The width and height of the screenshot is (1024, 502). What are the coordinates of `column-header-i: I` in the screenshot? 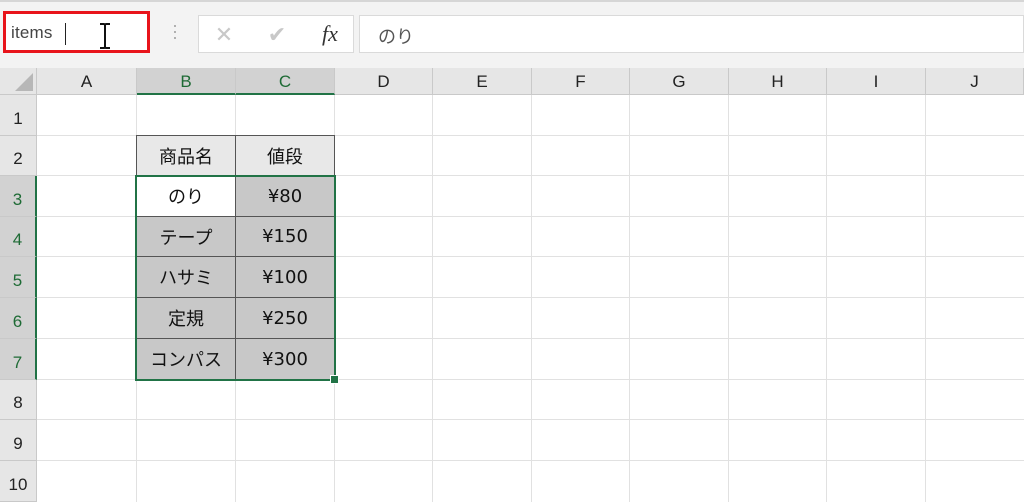 It's located at (876, 81).